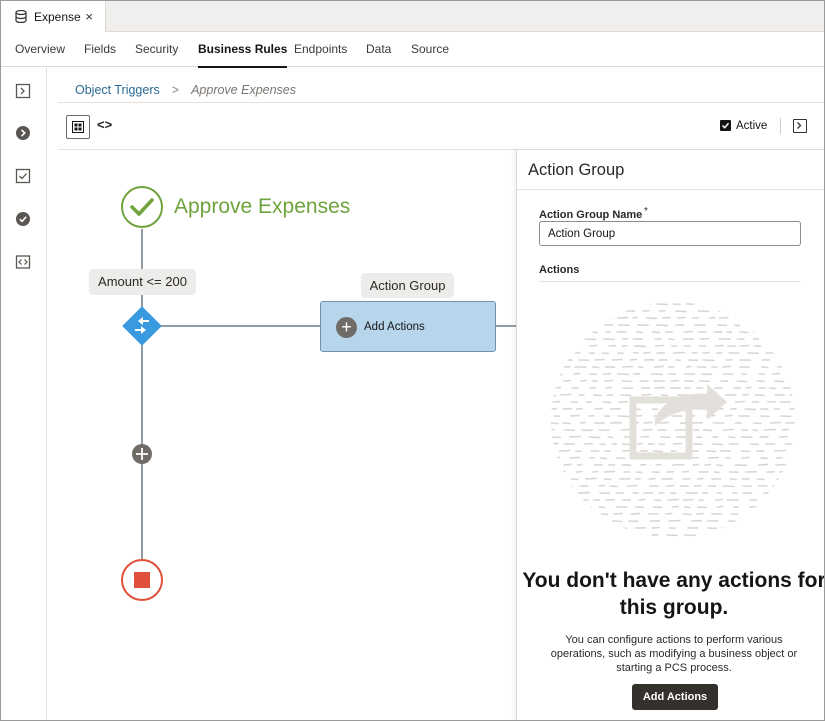  I want to click on condition-node-icon, so click(142, 326).